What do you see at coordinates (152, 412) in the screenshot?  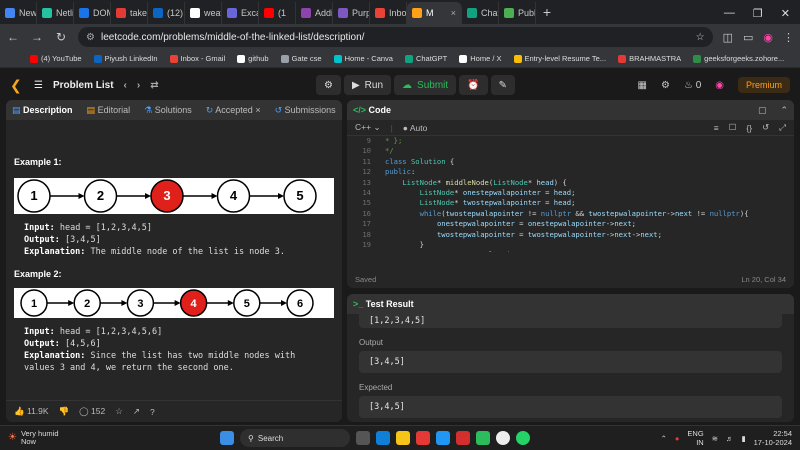 I see `help-icon: ?` at bounding box center [152, 412].